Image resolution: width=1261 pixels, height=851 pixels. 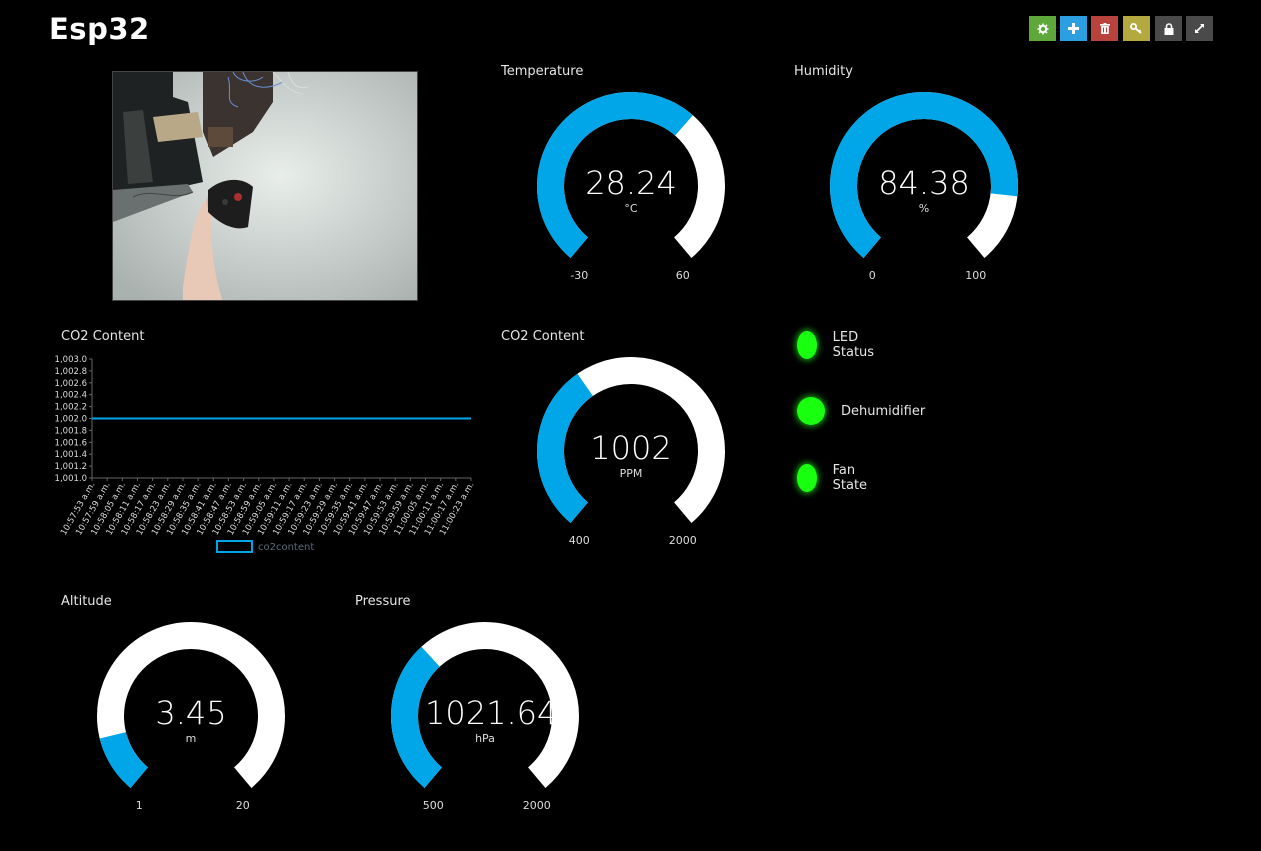 What do you see at coordinates (485, 738) in the screenshot?
I see `pressure-unit: hPa` at bounding box center [485, 738].